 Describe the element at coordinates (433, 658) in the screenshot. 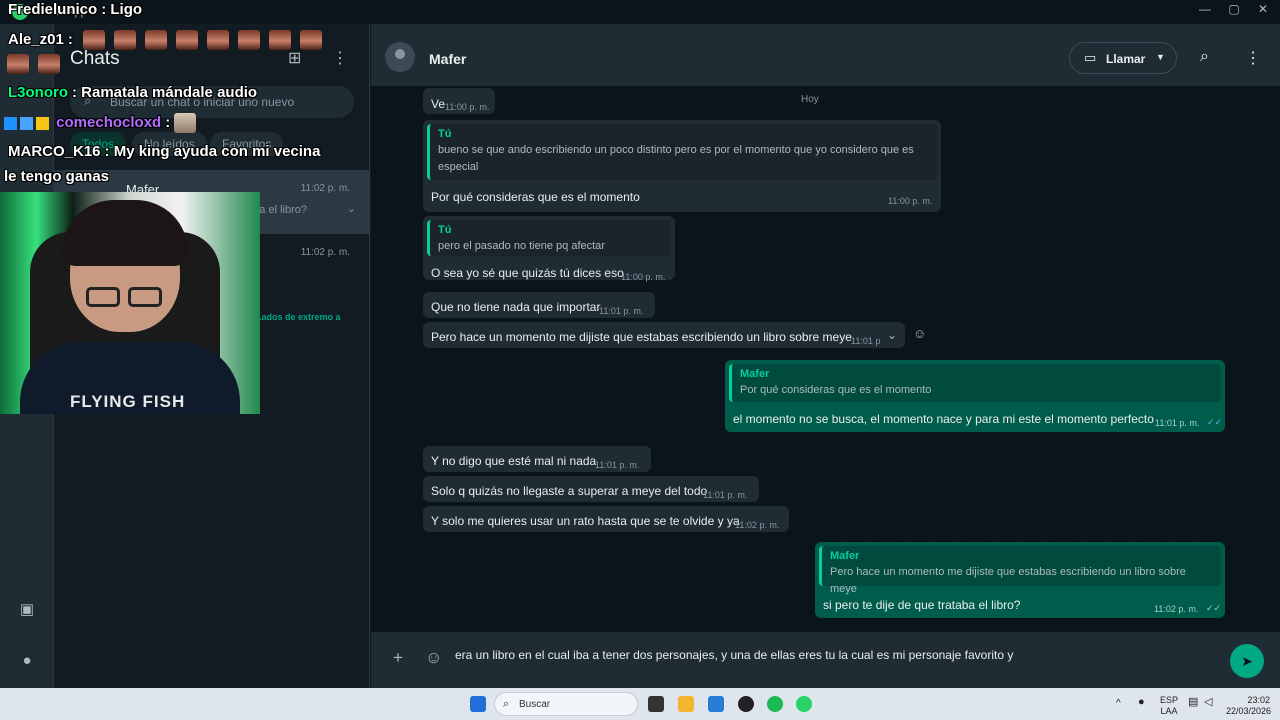

I see `sticker-icon: ☺` at that location.